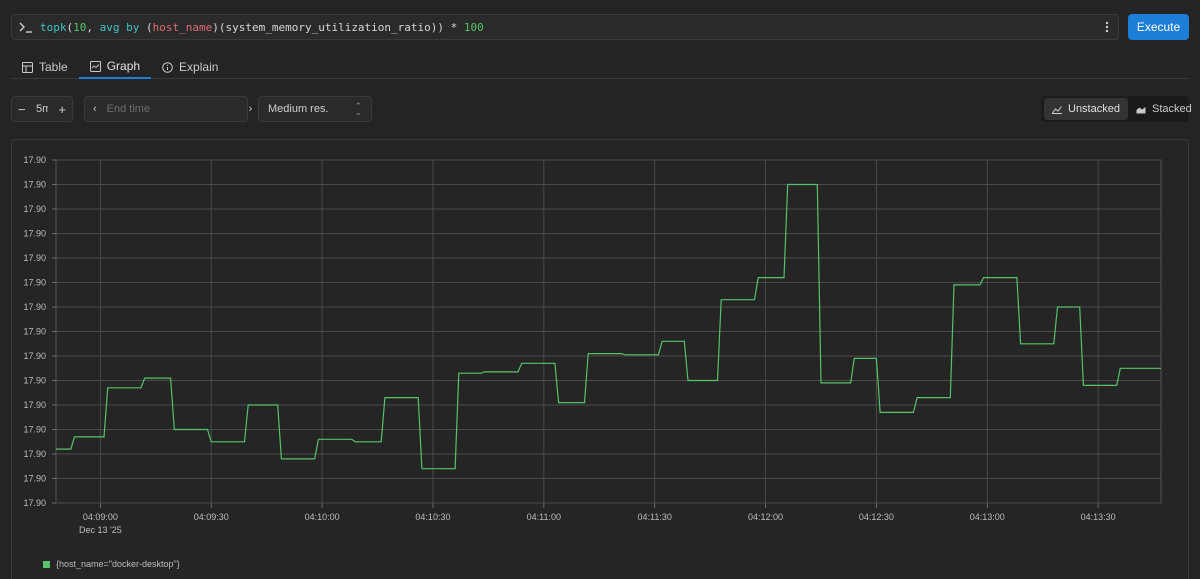 This screenshot has height=579, width=1200. I want to click on stacked-button: Stacked, so click(1164, 109).